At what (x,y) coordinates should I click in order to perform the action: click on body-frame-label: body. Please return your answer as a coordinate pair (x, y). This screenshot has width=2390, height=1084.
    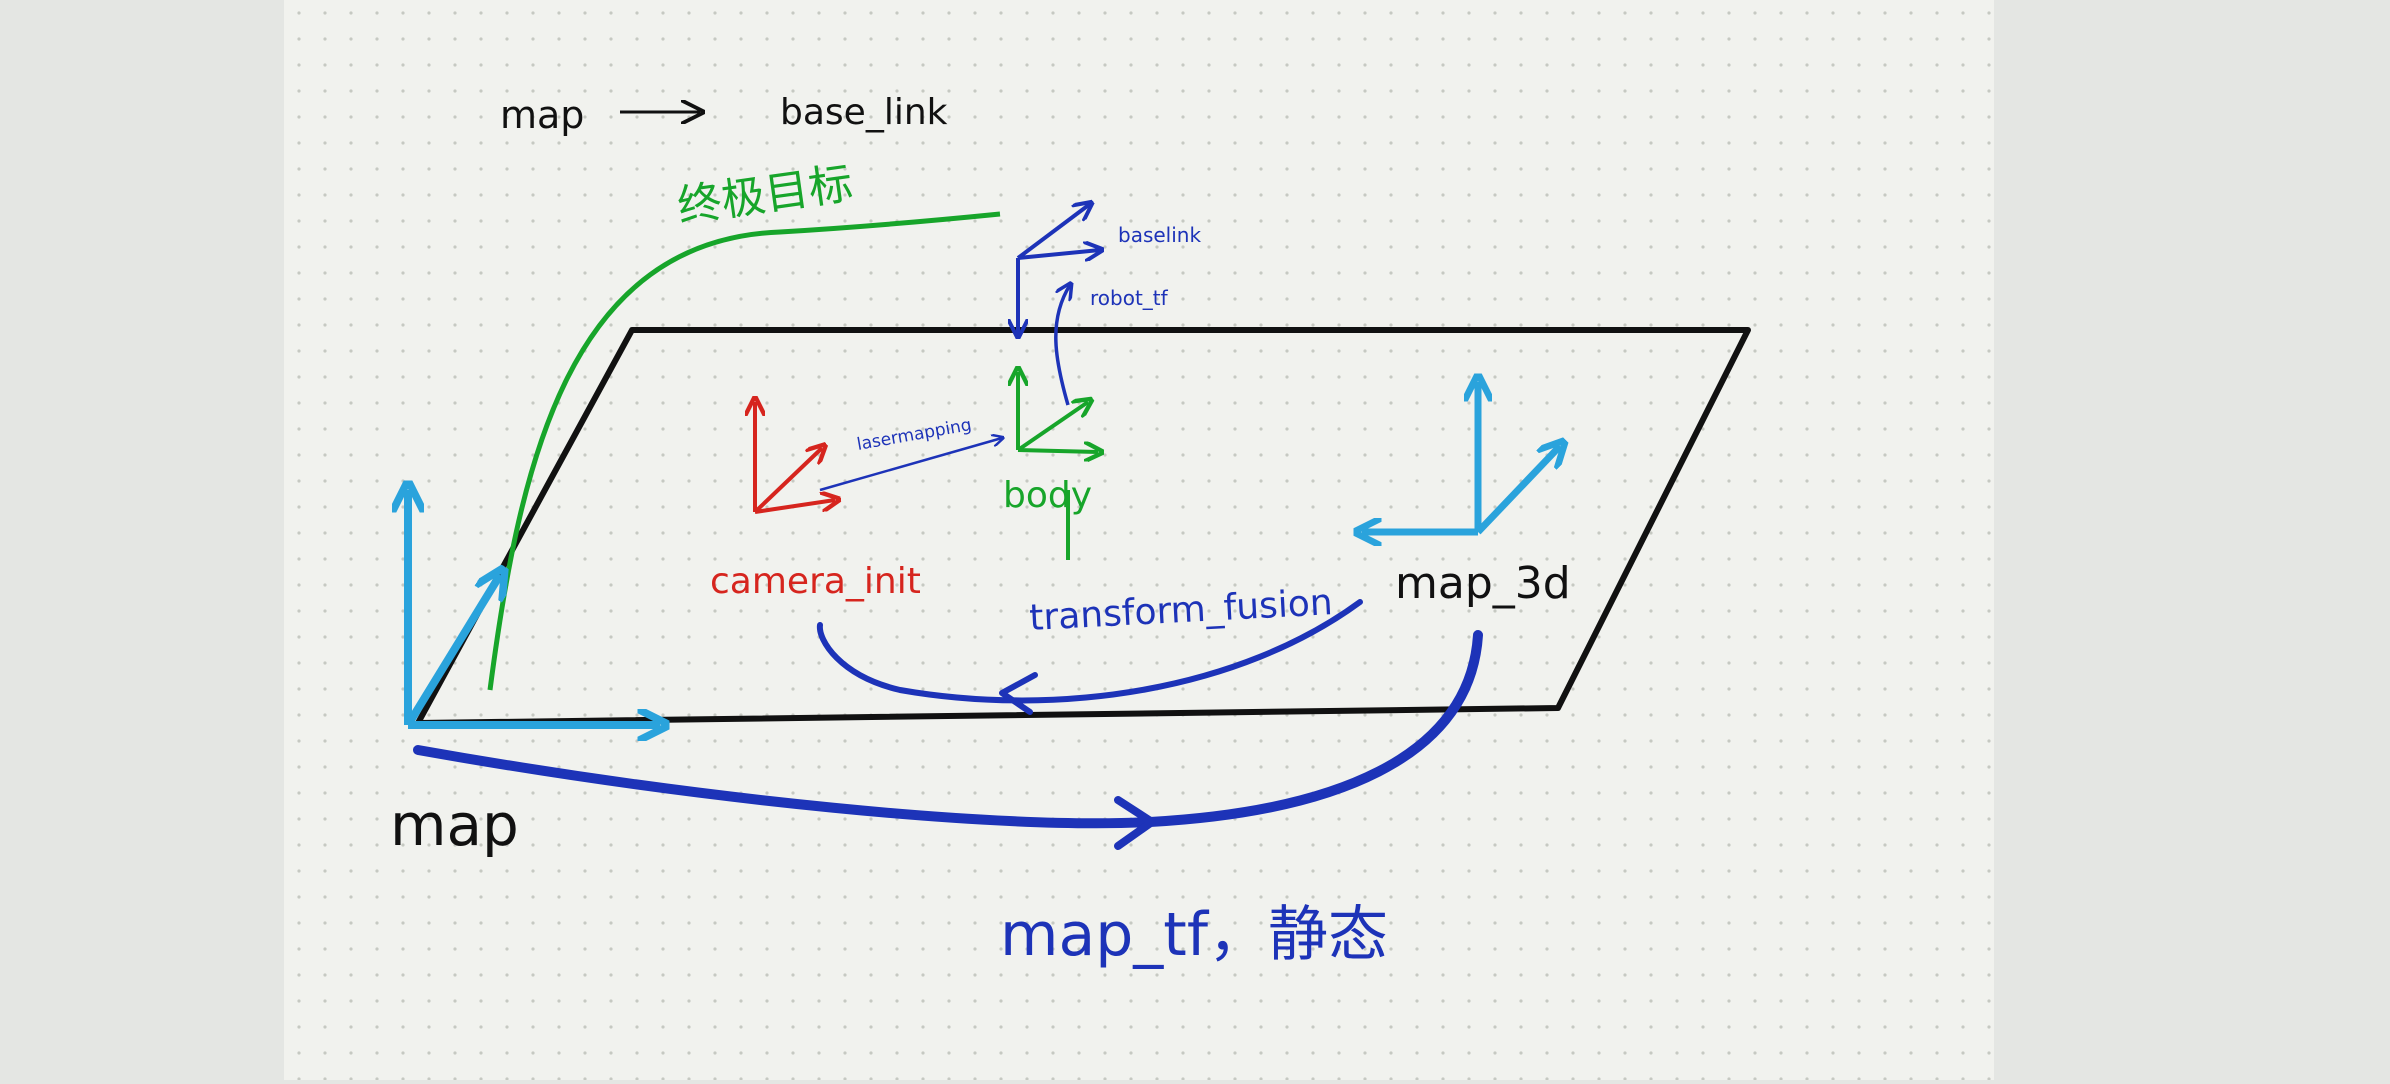
    Looking at the image, I should click on (1047, 495).